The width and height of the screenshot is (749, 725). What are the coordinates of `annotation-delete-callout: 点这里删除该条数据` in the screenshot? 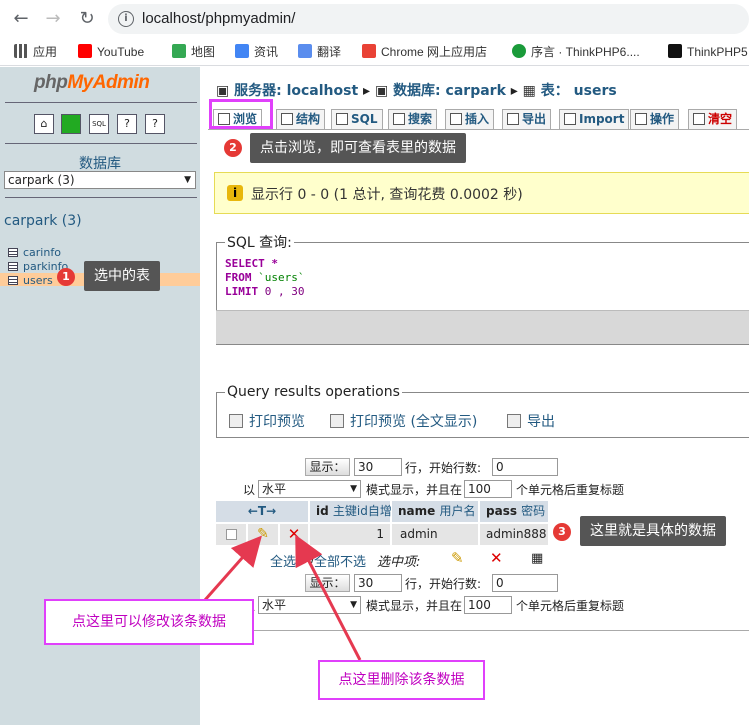 It's located at (401, 680).